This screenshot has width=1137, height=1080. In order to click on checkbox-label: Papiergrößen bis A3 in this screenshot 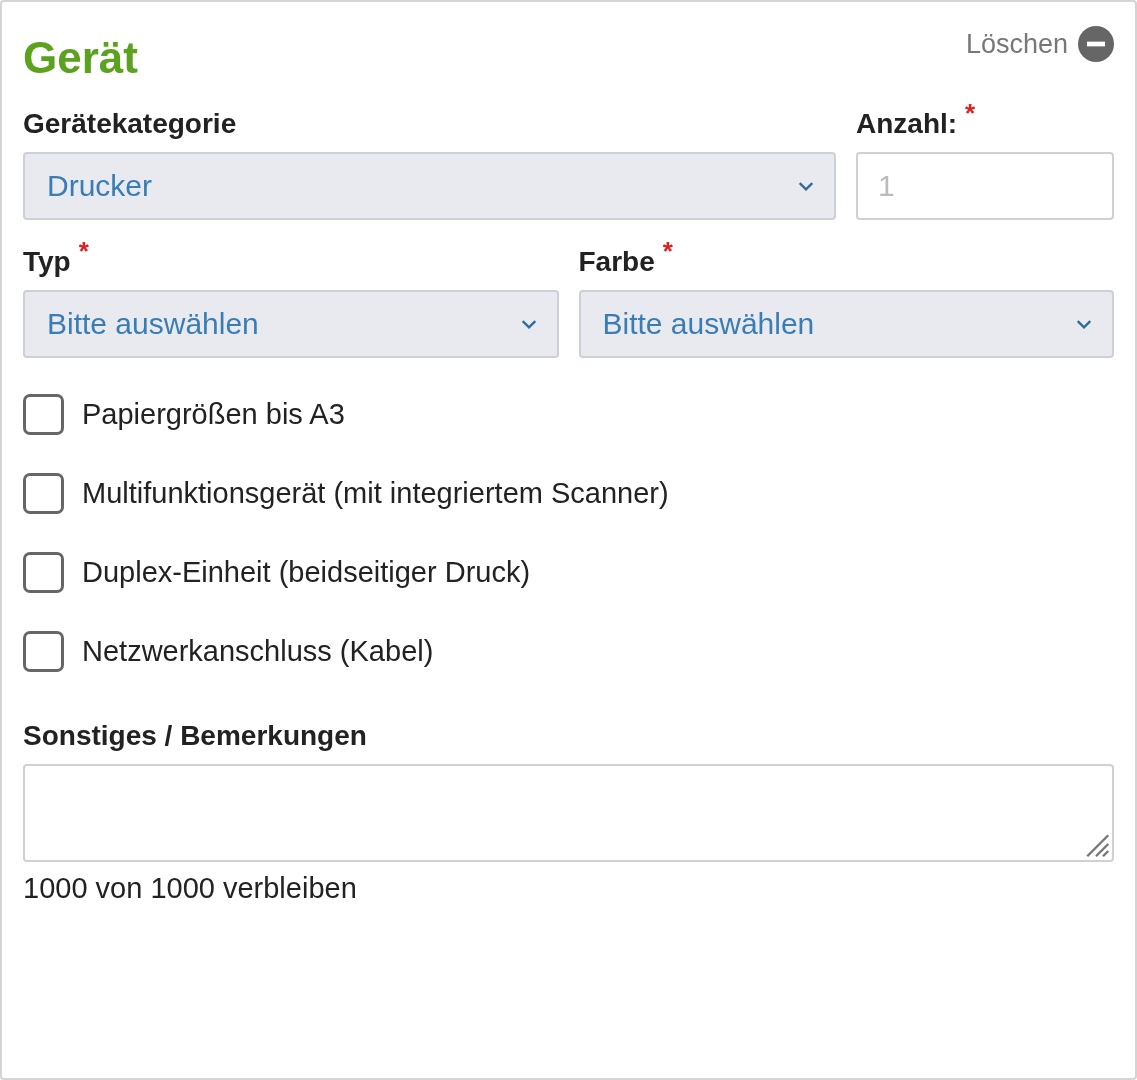, I will do `click(213, 414)`.